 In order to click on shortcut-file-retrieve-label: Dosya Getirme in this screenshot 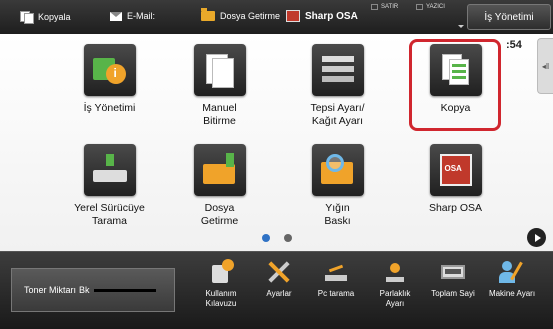, I will do `click(250, 16)`.